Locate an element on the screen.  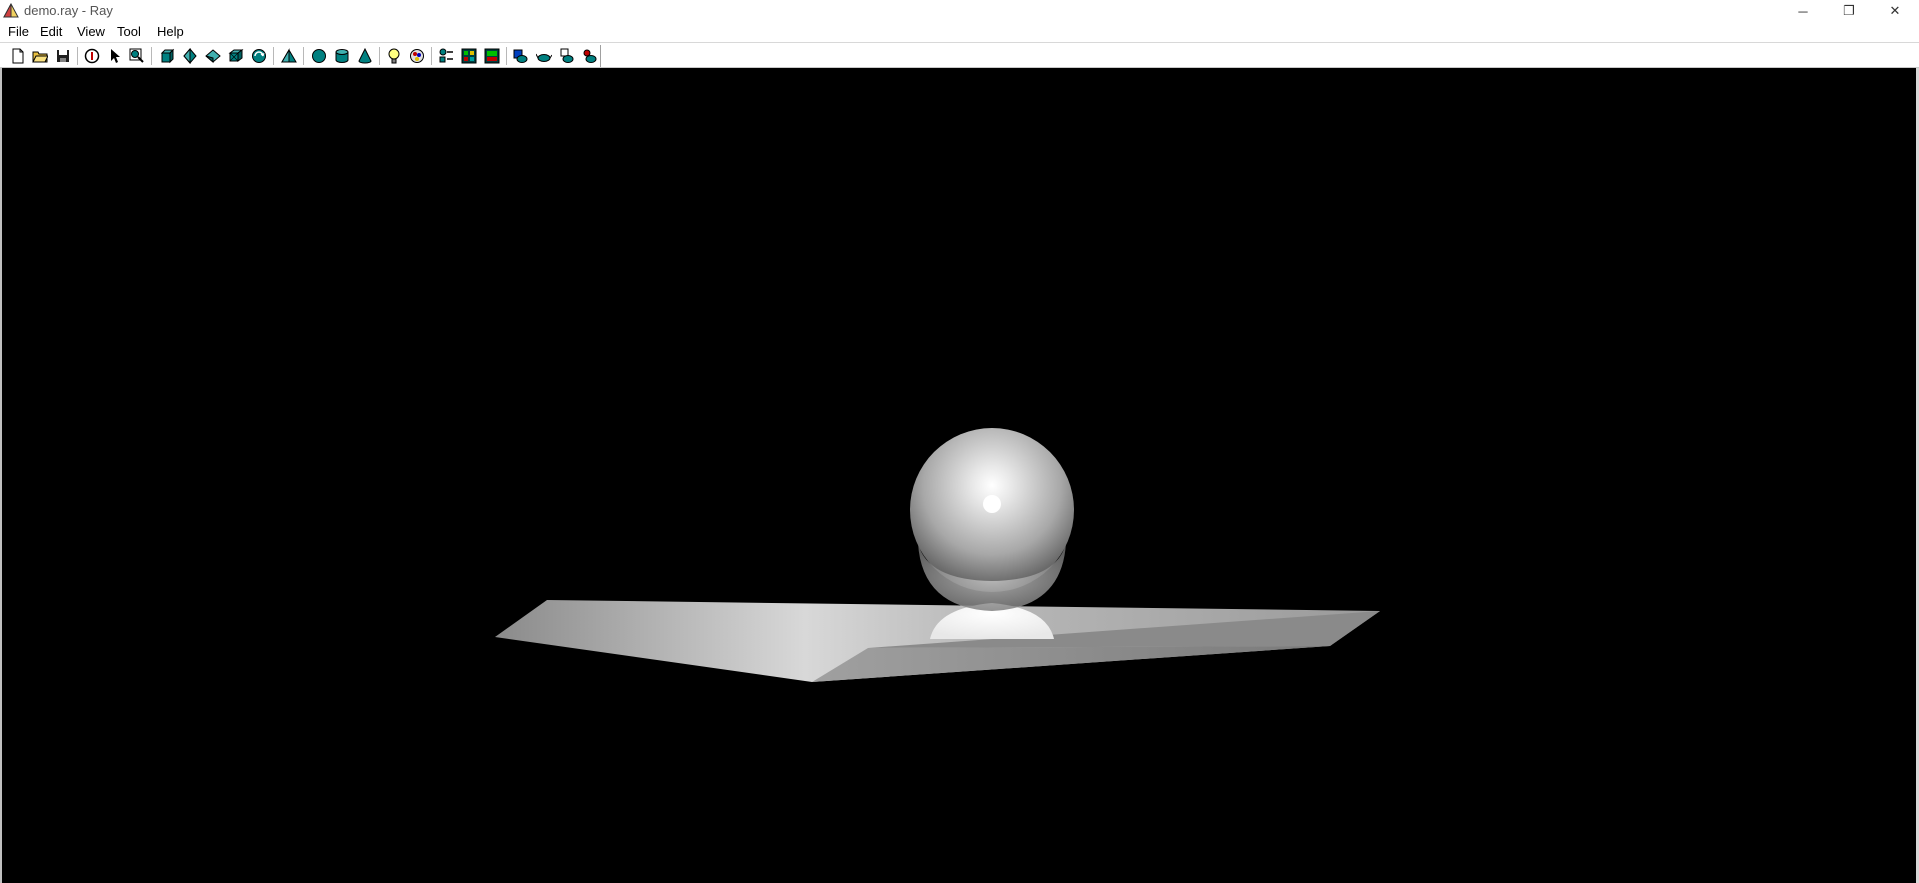
menu-help: Help is located at coordinates (170, 32).